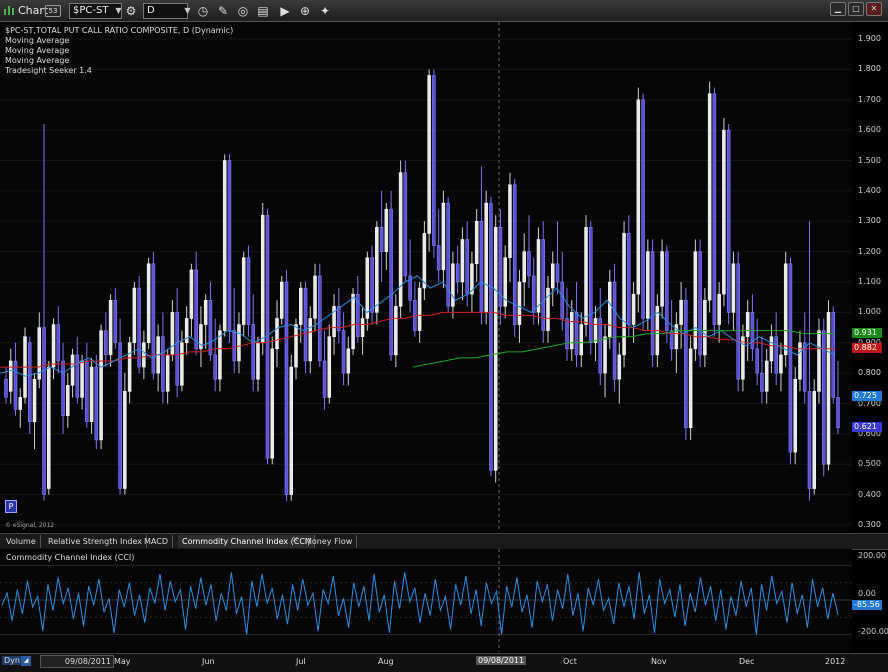 The width and height of the screenshot is (888, 672). I want to click on xlabel-jul: Jul, so click(301, 661).